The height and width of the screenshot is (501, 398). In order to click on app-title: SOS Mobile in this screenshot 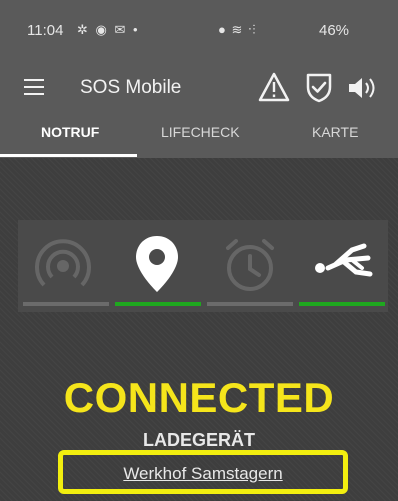, I will do `click(131, 87)`.